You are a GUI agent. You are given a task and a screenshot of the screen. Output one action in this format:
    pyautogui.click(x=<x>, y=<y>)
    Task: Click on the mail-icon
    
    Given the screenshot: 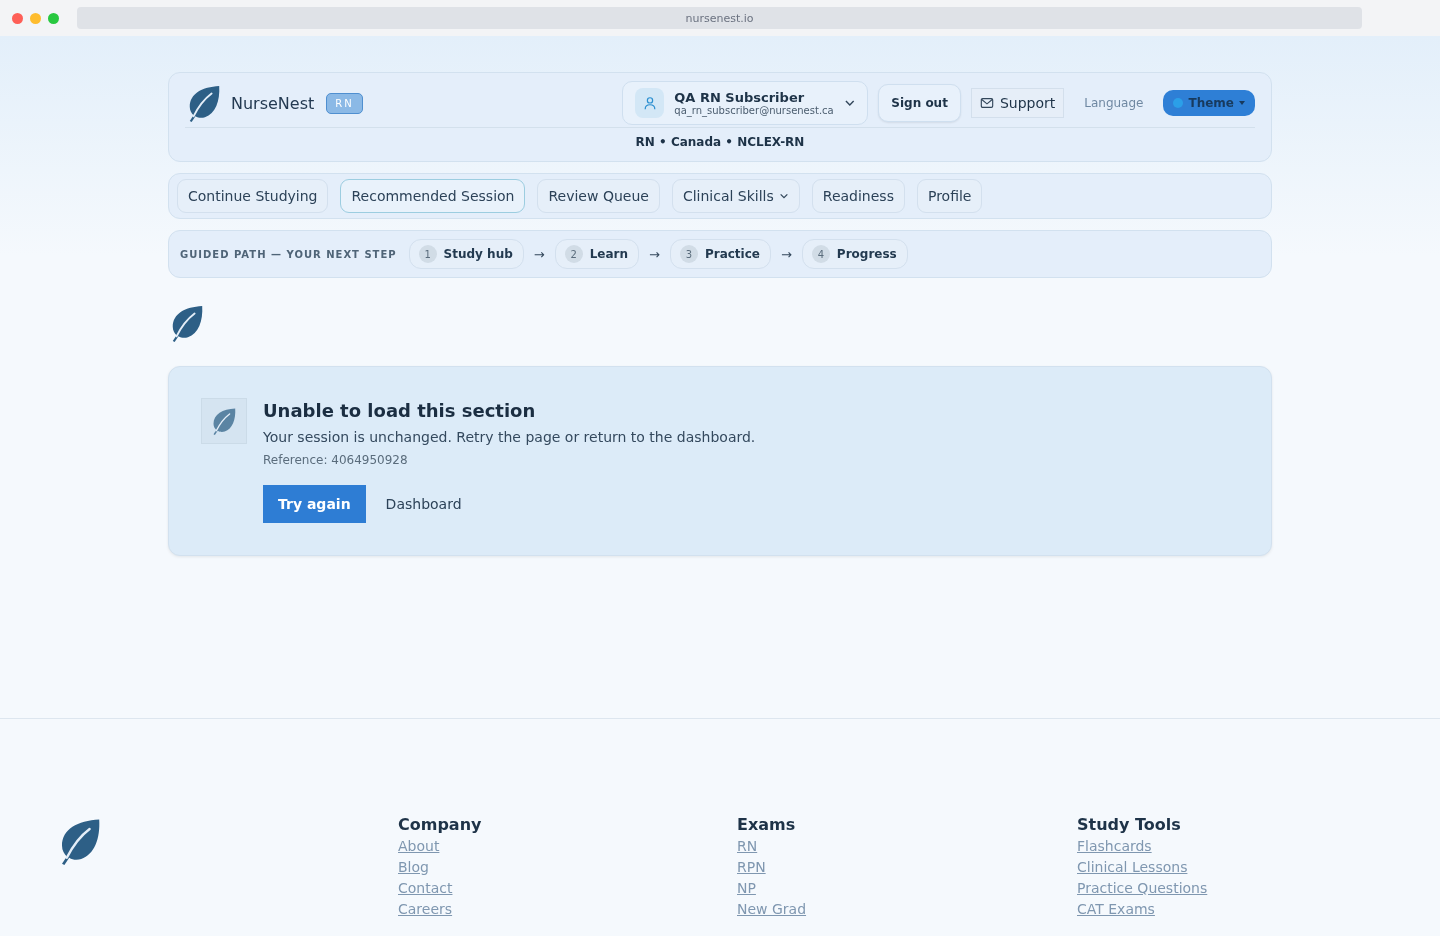 What is the action you would take?
    pyautogui.click(x=986, y=103)
    